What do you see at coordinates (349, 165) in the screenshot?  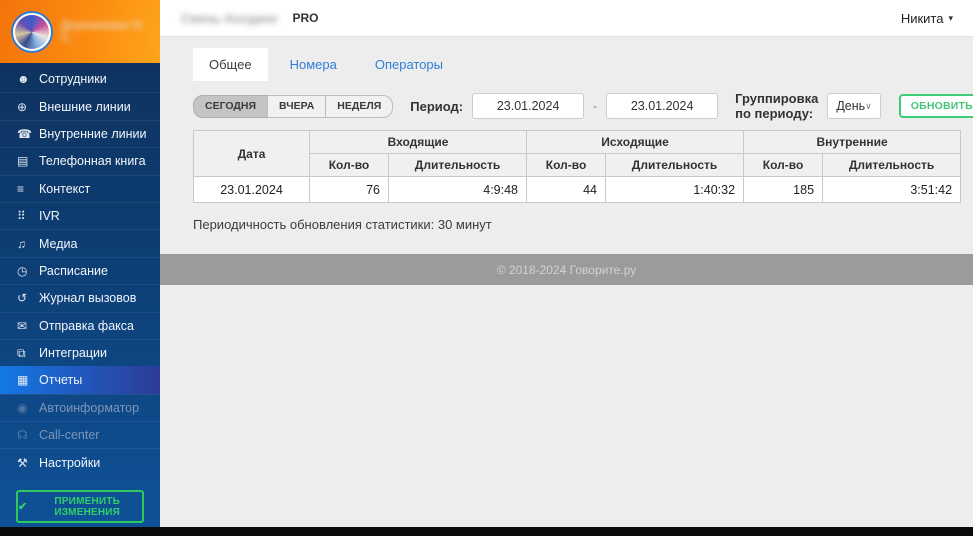 I see `col-header-incoming-count: Кол-во` at bounding box center [349, 165].